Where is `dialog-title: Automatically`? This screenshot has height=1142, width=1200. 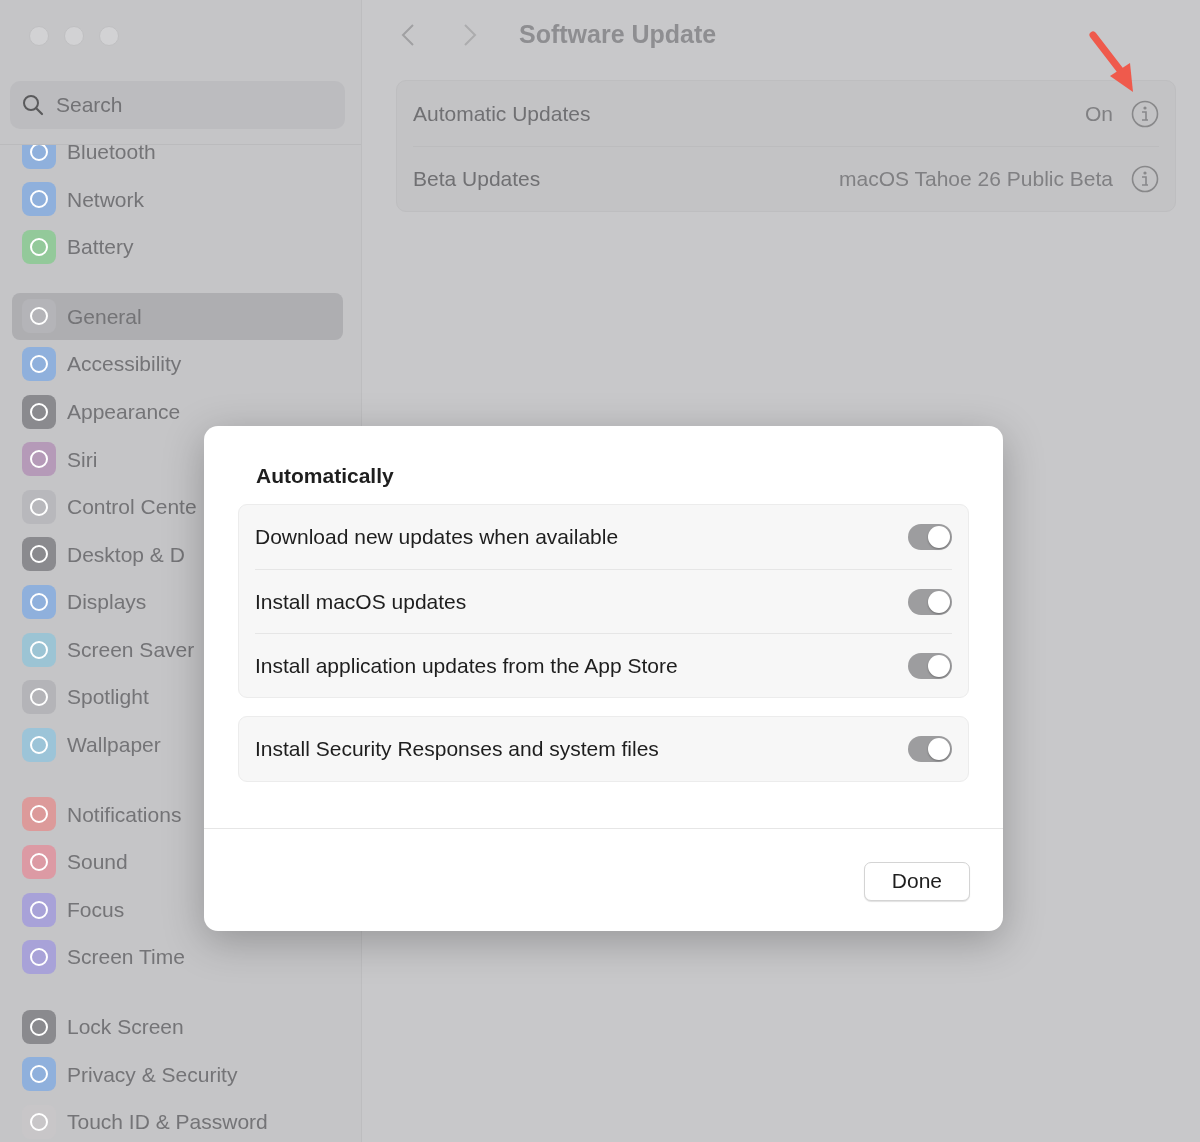
dialog-title: Automatically is located at coordinates (325, 475).